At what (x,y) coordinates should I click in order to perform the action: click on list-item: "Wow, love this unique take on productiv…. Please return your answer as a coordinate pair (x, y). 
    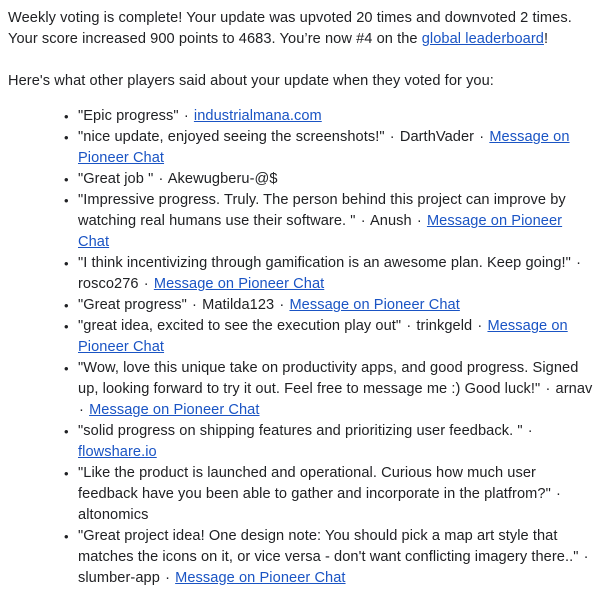
    Looking at the image, I should click on (301, 389).